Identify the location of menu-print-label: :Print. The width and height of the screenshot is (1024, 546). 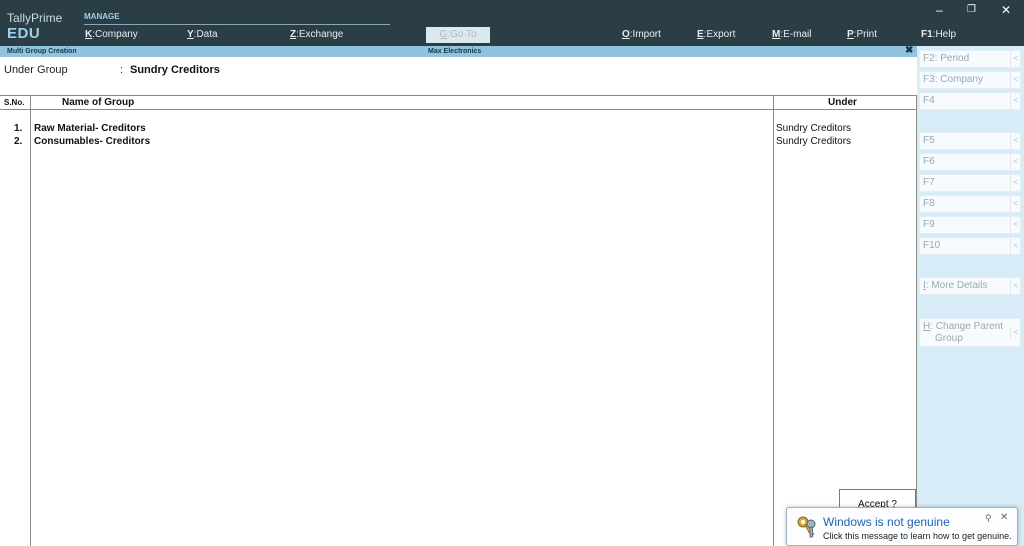
(865, 34).